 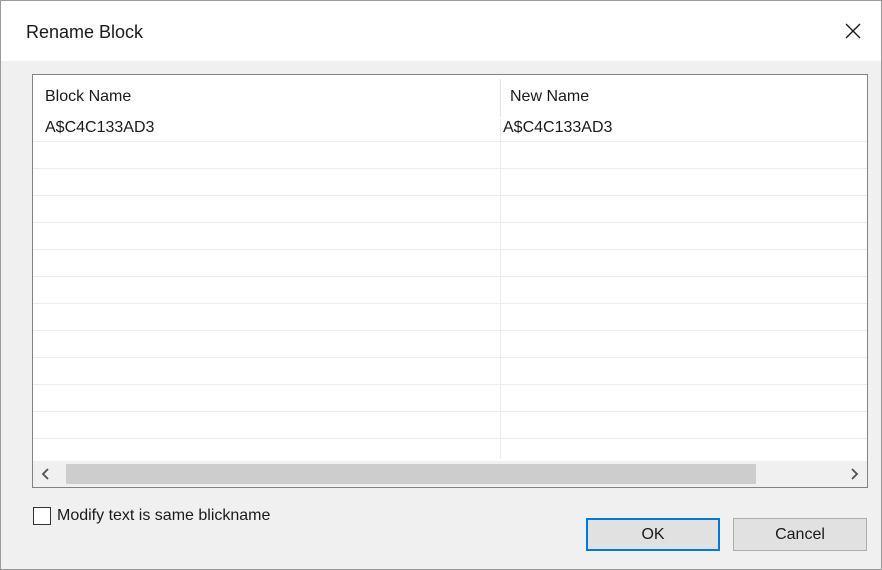 I want to click on close-icon, so click(x=853, y=31).